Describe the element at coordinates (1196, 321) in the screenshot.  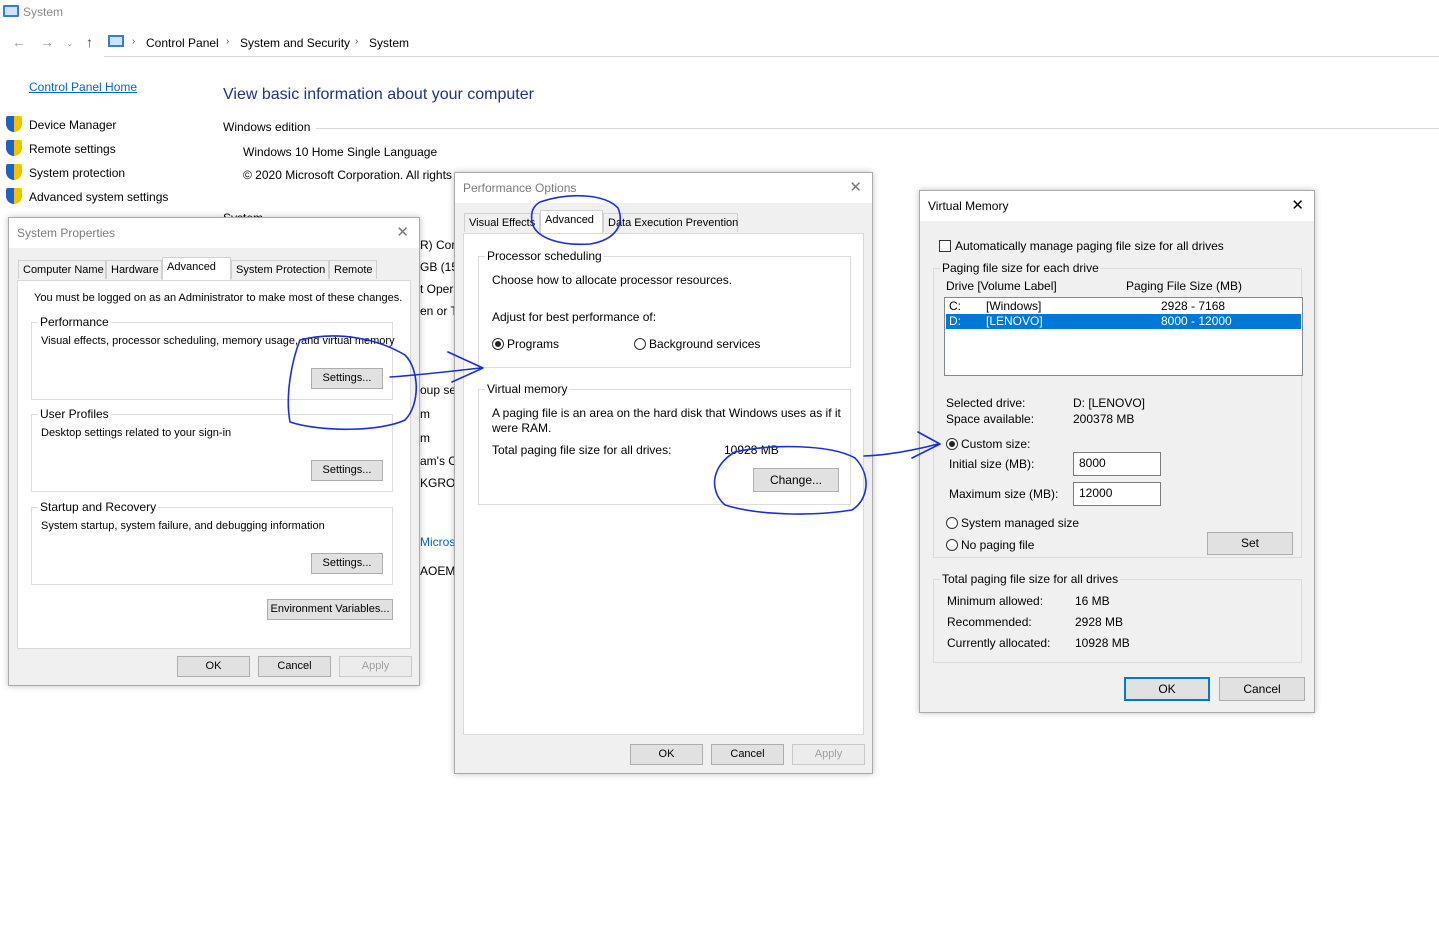
I see `drive-size: 8000 - 12000` at that location.